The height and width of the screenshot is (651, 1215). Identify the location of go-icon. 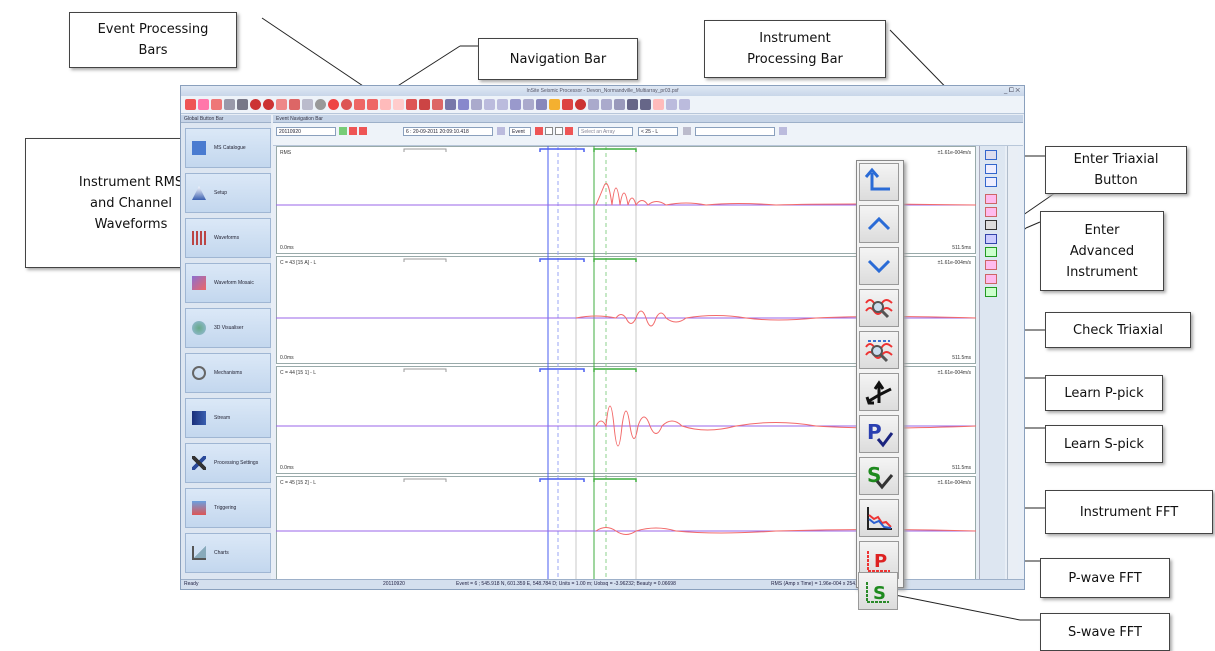
(783, 131).